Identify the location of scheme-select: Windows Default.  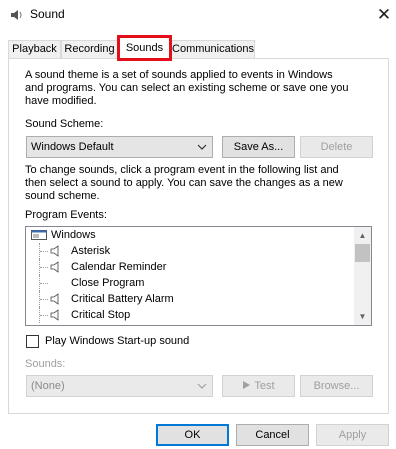
(119, 147).